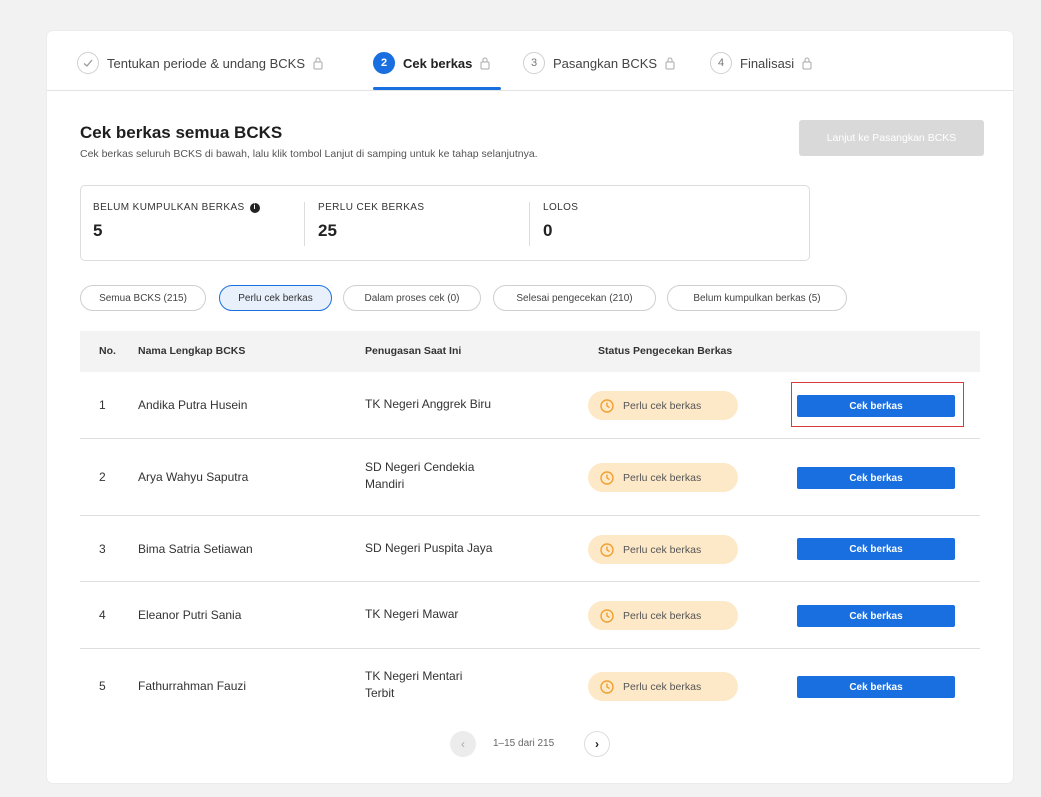 The height and width of the screenshot is (797, 1041). I want to click on pagination-text: 1–15 dari 215, so click(524, 743).